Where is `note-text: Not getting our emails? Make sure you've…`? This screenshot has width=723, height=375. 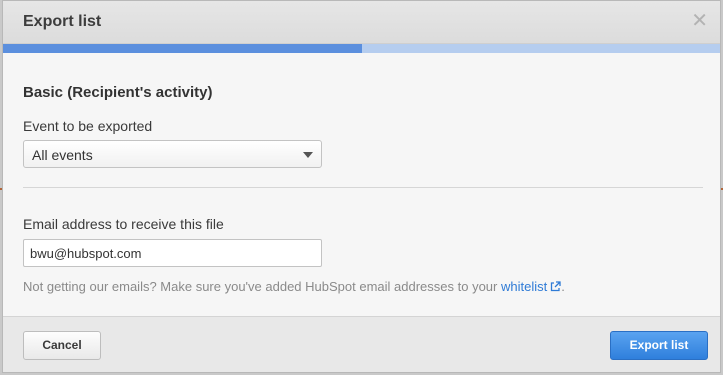
note-text: Not getting our emails? Make sure you've… is located at coordinates (262, 286).